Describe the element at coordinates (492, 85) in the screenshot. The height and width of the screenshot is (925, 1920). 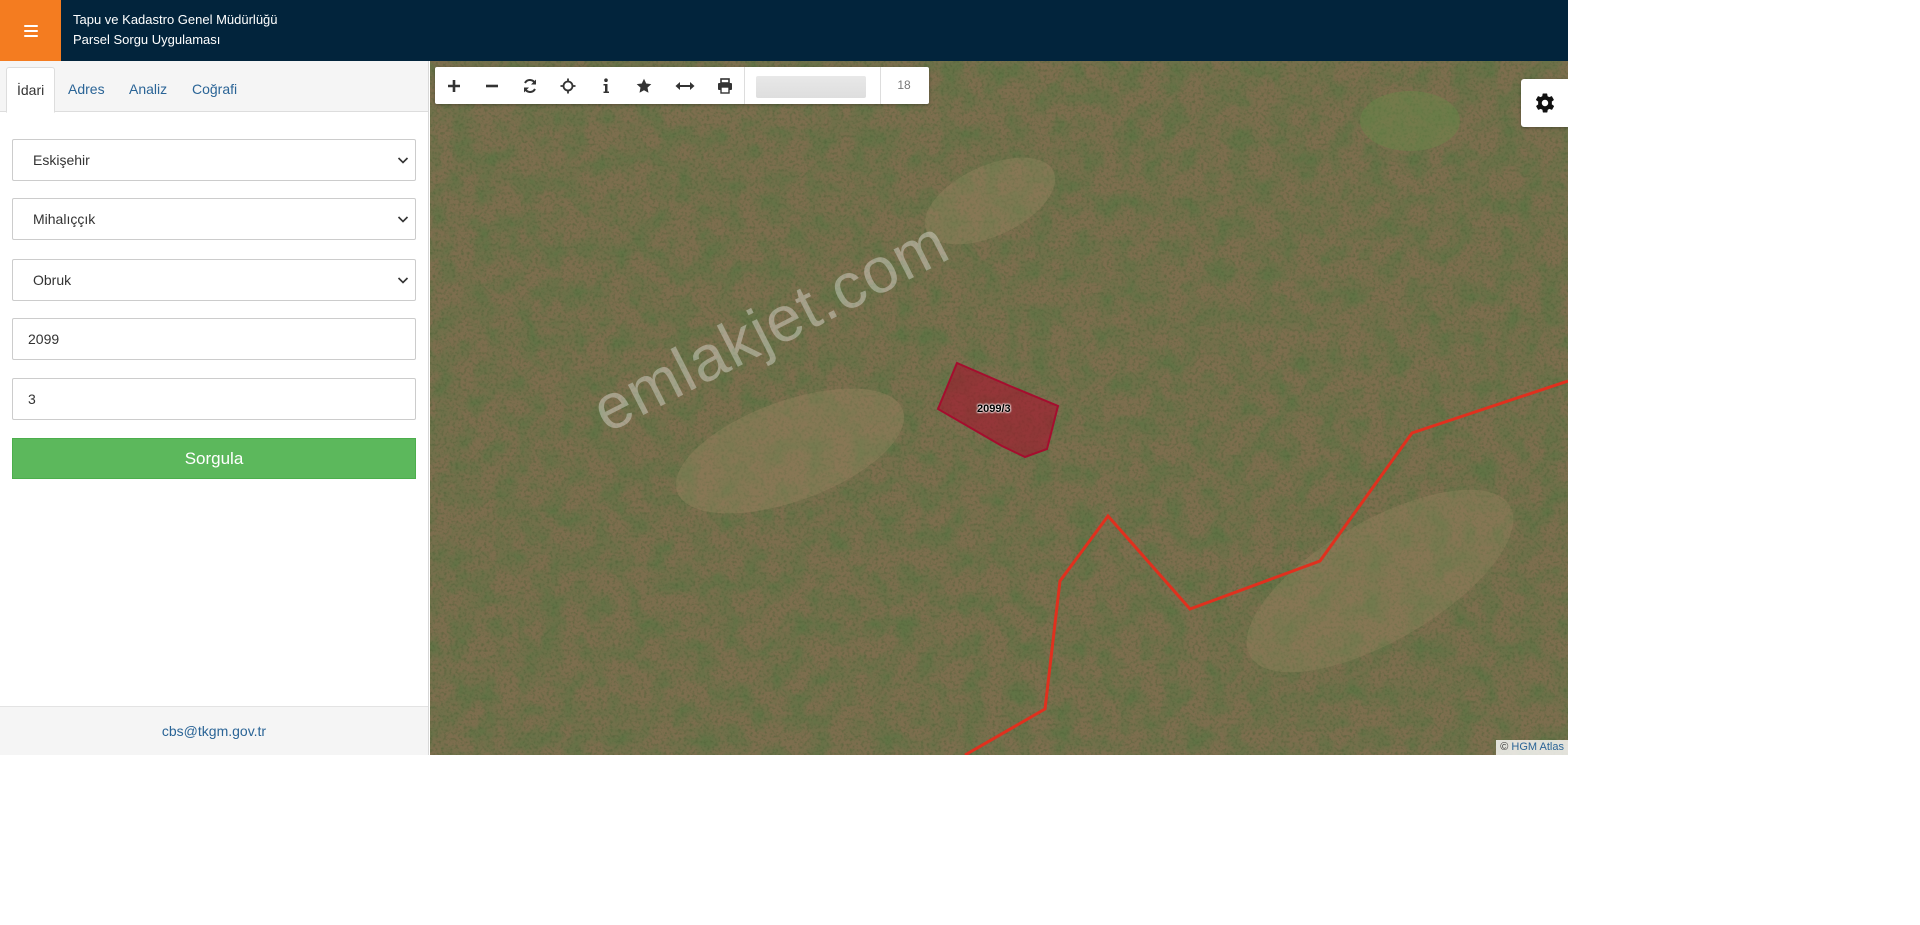
I see `zoom-out-icon` at that location.